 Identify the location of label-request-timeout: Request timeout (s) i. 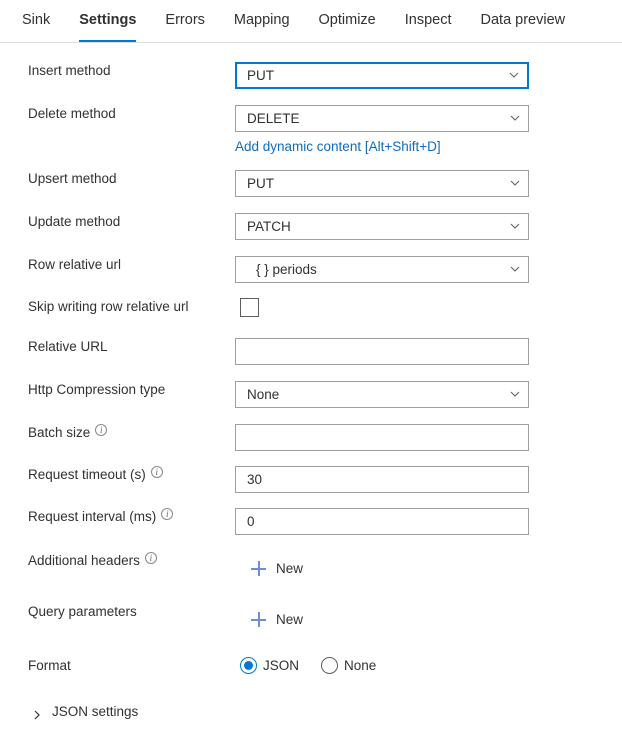
(117, 474).